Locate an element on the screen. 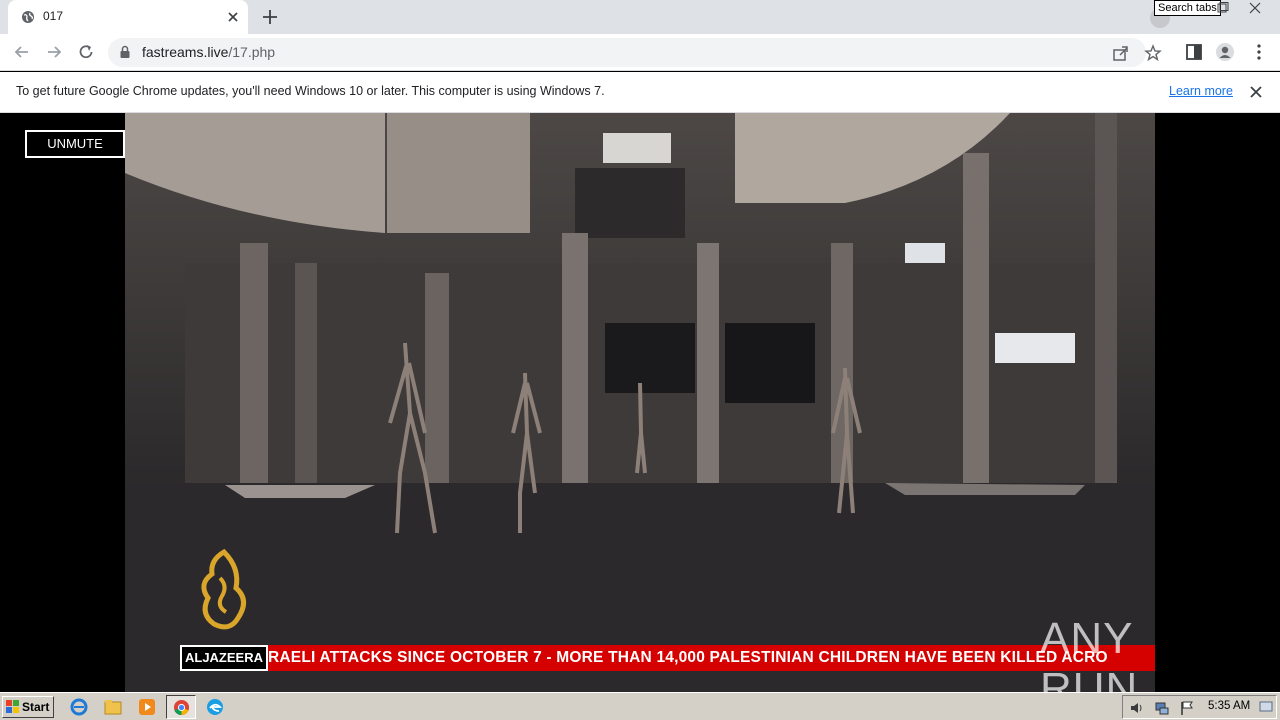 The image size is (1280, 720). address-bar: fastreams.live/17.php is located at coordinates (635, 52).